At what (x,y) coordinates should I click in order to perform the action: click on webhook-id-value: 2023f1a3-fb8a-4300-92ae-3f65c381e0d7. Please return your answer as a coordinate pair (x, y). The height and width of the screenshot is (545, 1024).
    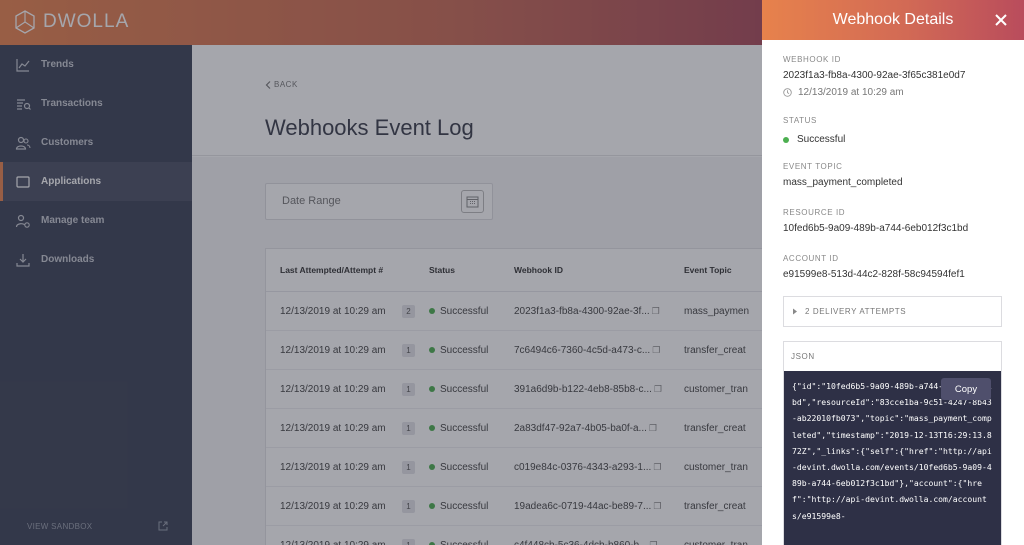
    Looking at the image, I should click on (874, 75).